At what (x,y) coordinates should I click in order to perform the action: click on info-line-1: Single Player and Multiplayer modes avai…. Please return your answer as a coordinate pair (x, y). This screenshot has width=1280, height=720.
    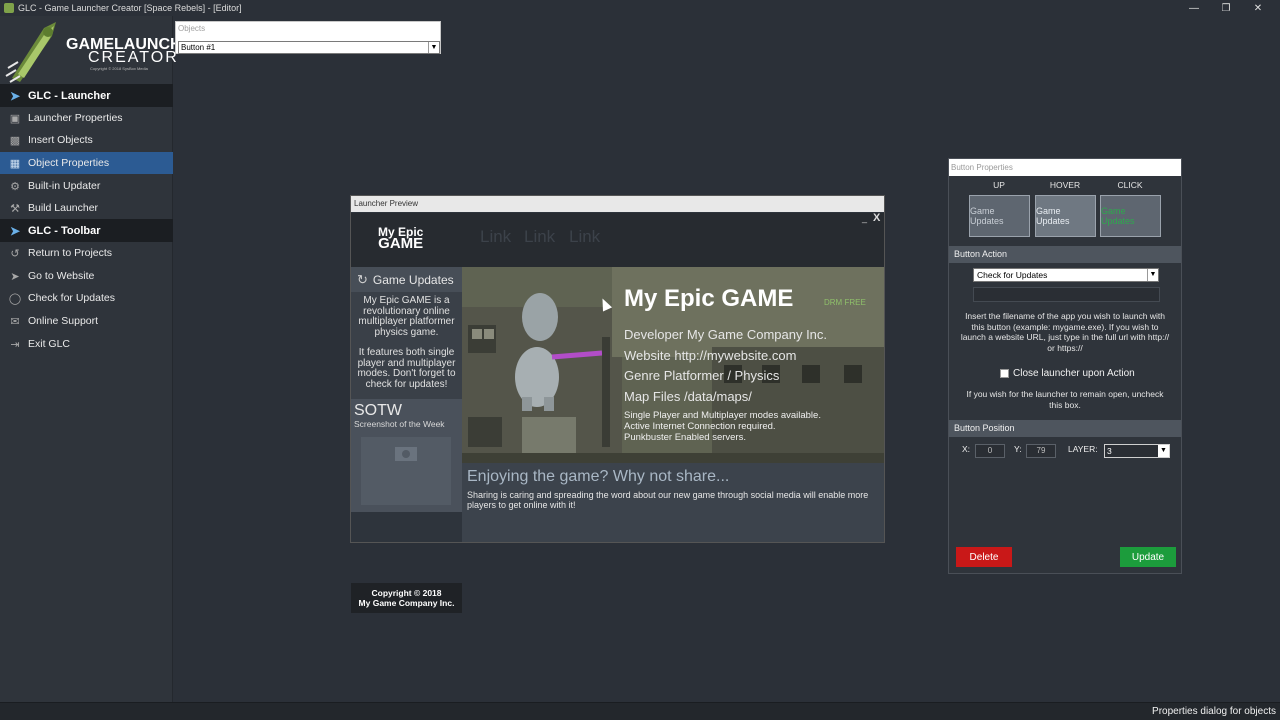
    Looking at the image, I should click on (722, 415).